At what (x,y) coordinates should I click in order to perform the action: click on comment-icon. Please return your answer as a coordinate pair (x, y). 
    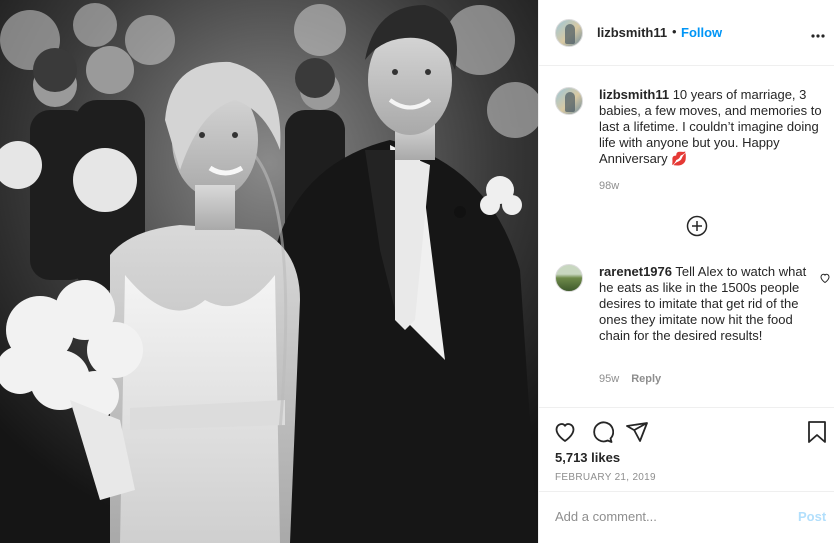
    Looking at the image, I should click on (602, 433).